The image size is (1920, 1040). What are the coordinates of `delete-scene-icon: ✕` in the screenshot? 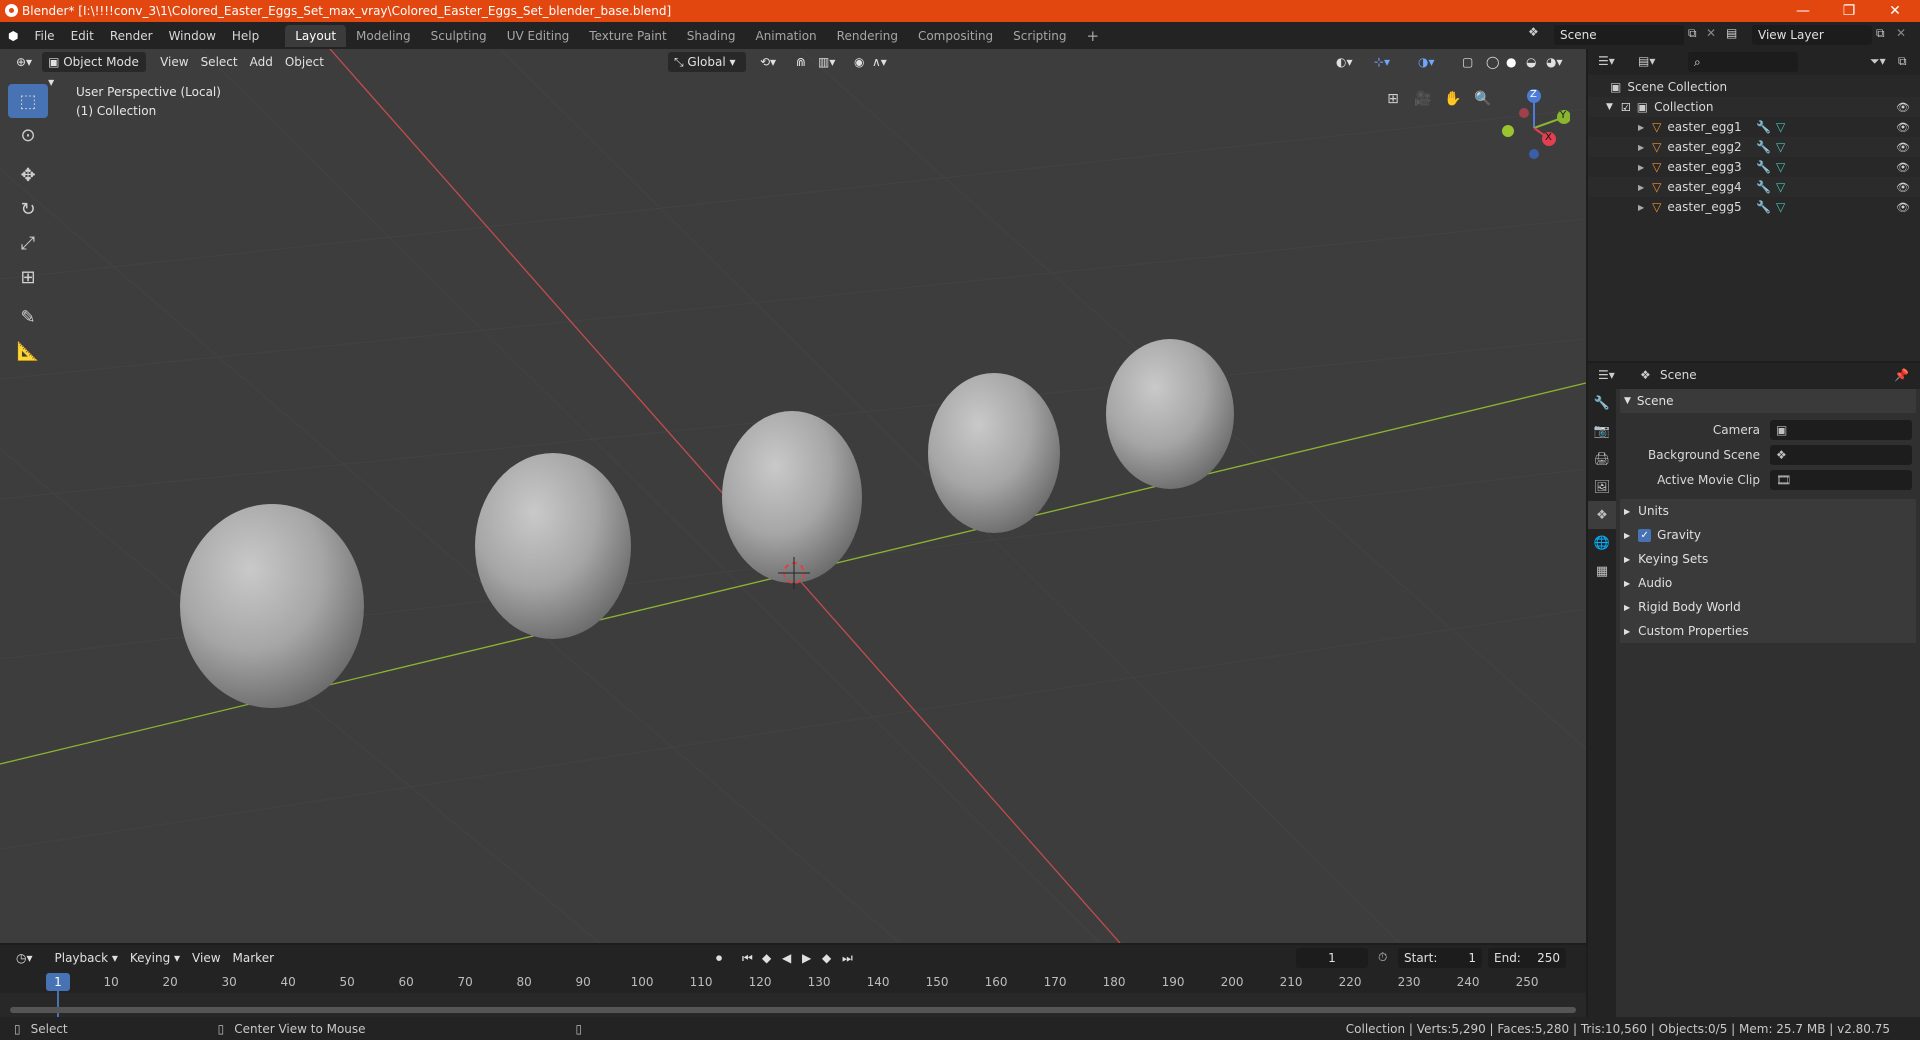 It's located at (1711, 33).